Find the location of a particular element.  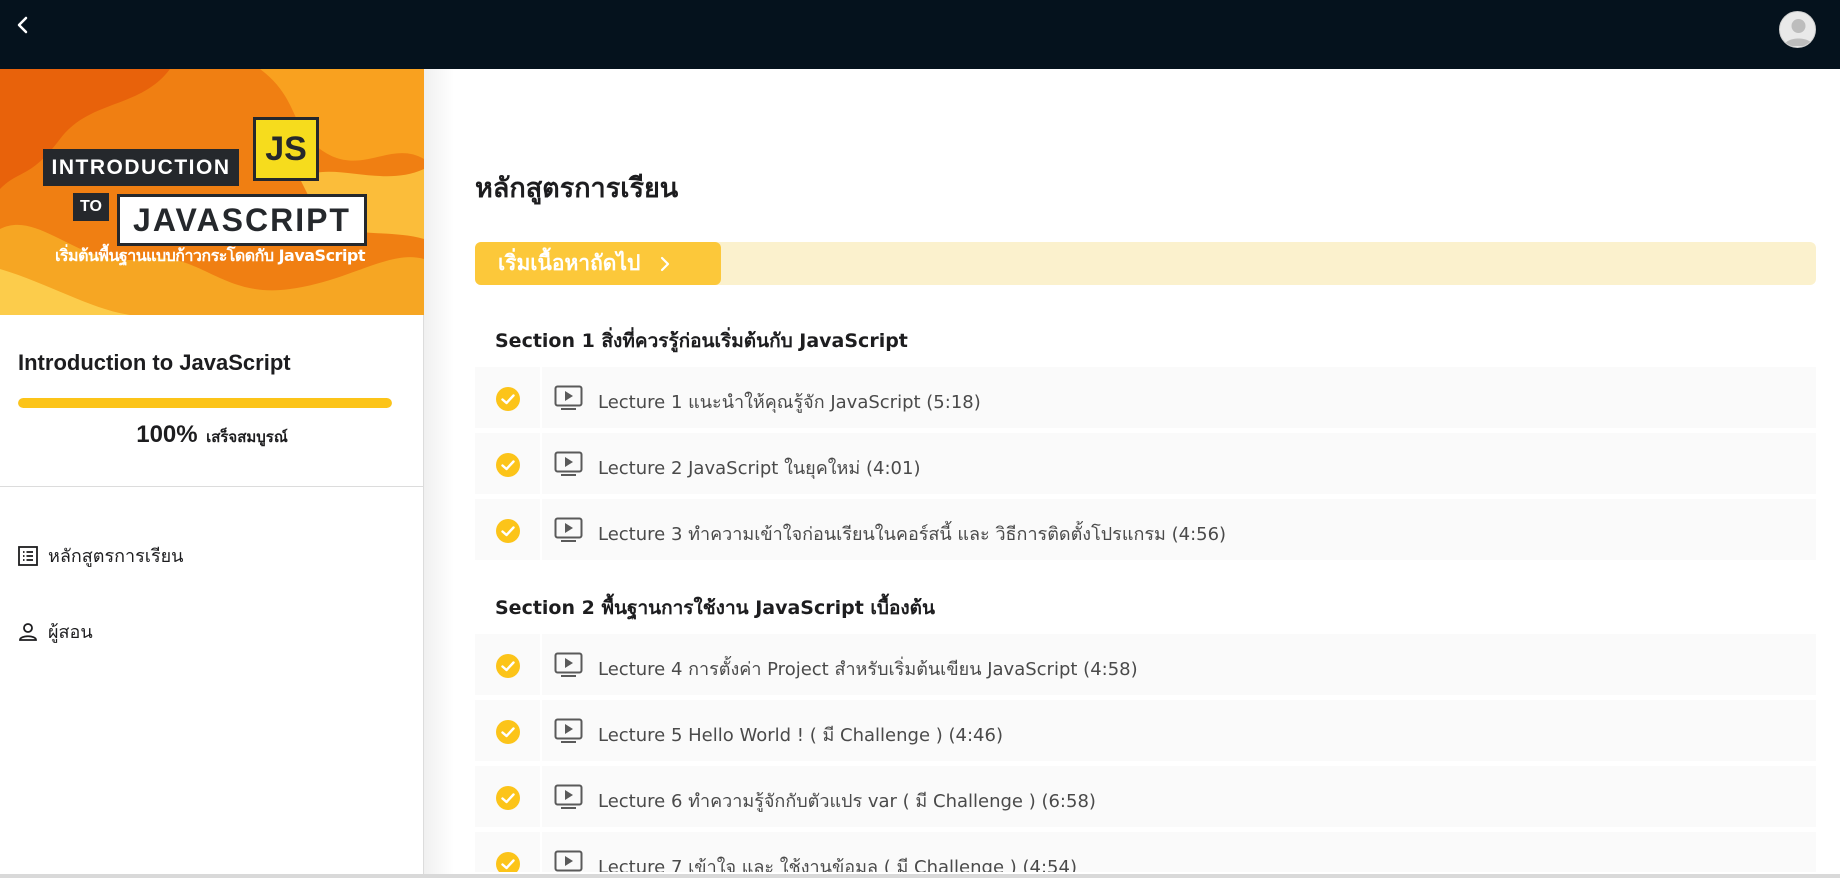

banner-js-badge: JS is located at coordinates (286, 149).